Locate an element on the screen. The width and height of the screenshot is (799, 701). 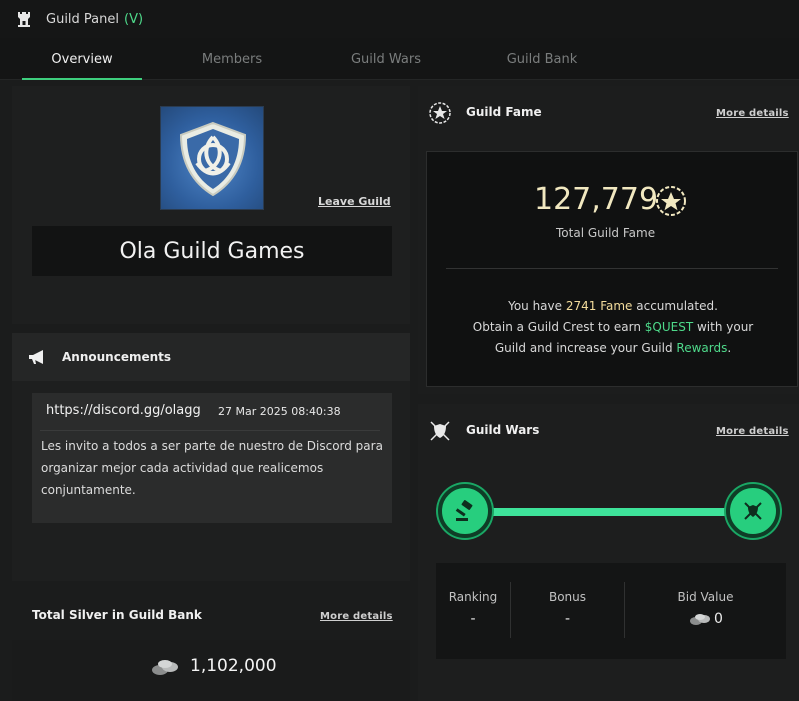
war-end-node is located at coordinates (753, 511).